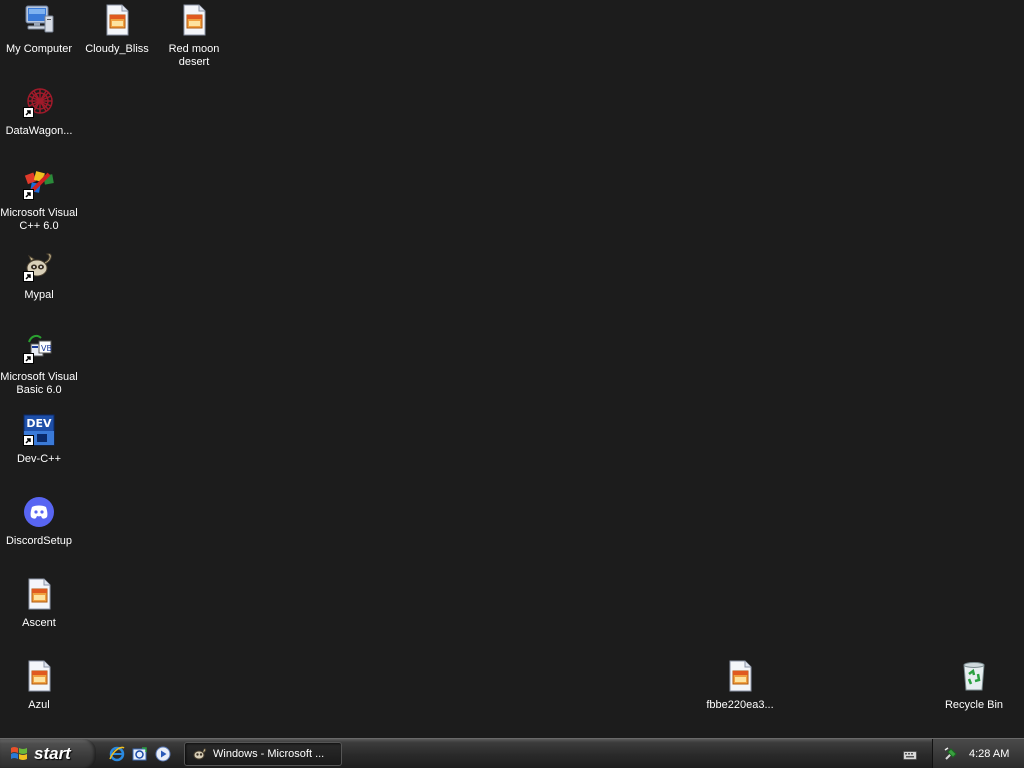  I want to click on desktop-icon-label: Ascent, so click(39, 623).